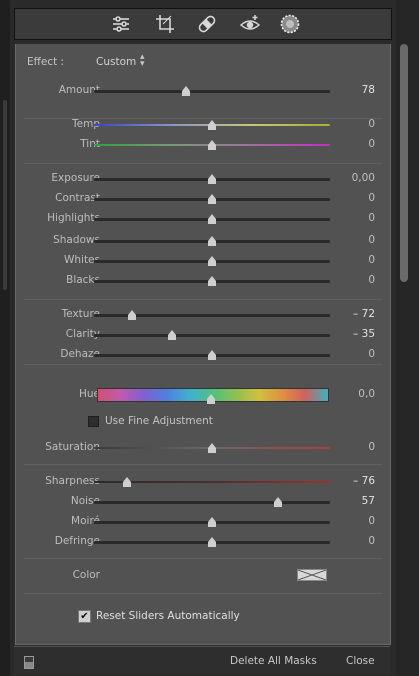  I want to click on effect-label: Effect :, so click(46, 62).